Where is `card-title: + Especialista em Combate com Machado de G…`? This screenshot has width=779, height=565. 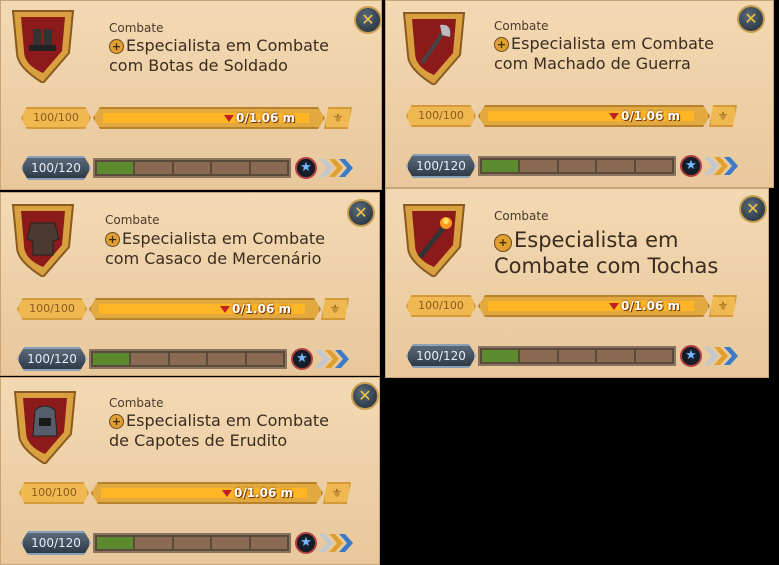 card-title: + Especialista em Combate com Machado de G… is located at coordinates (604, 53).